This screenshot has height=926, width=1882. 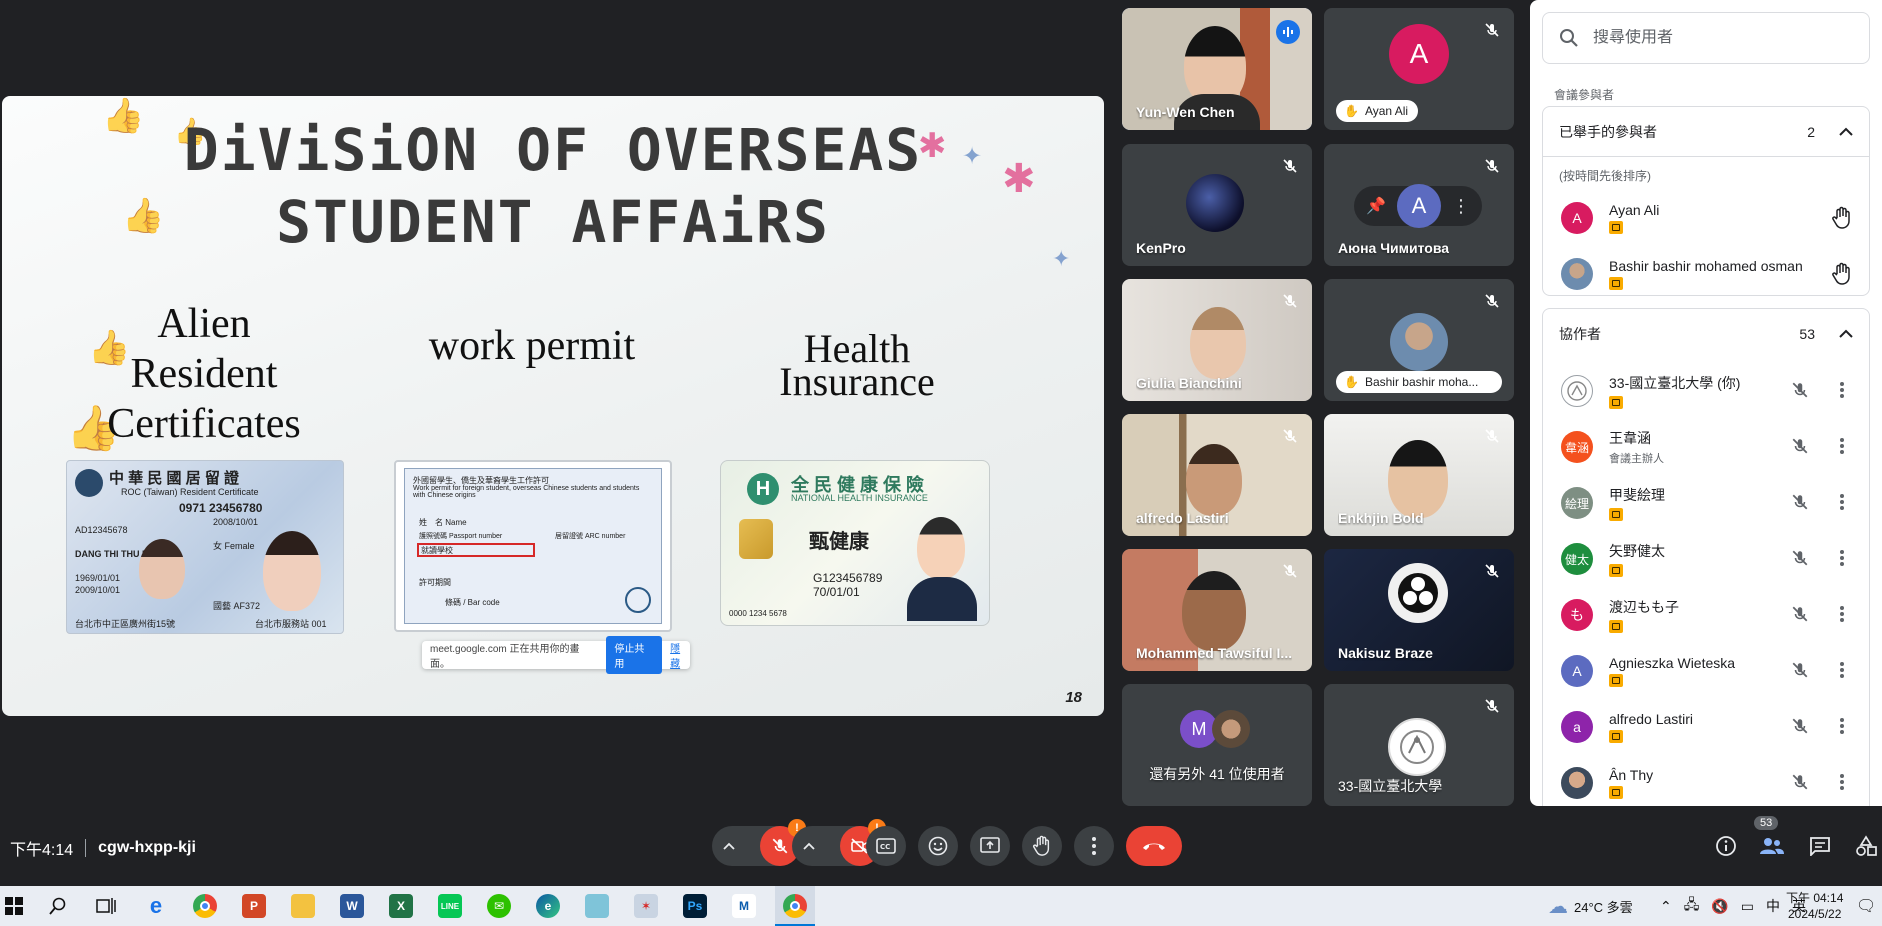 I want to click on weather-widget: ☁ 24°C 多雲, so click(x=1590, y=906).